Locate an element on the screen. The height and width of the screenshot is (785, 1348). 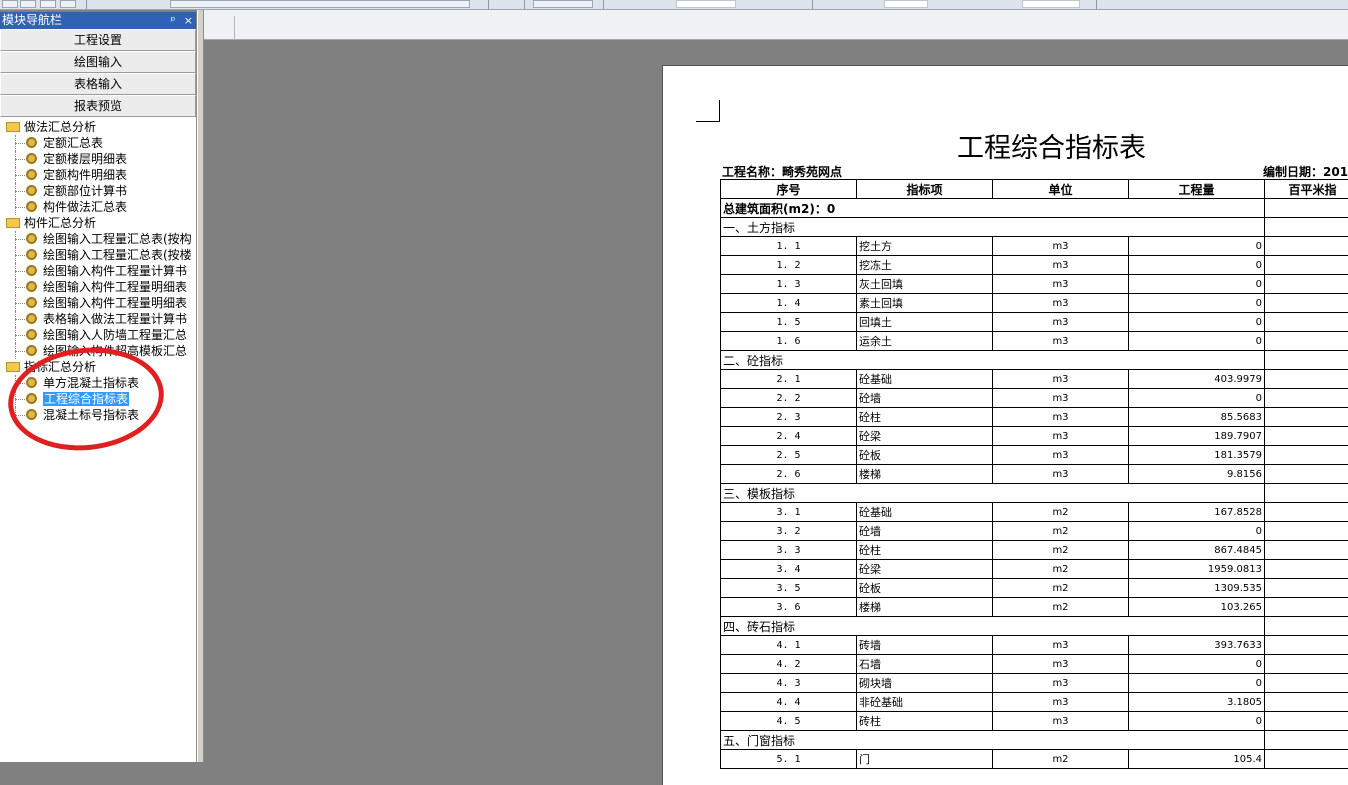
tree-item: 定额楼层明细表 is located at coordinates (98, 159).